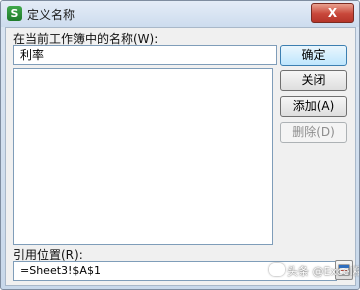 The image size is (360, 290). What do you see at coordinates (323, 271) in the screenshot?
I see `watermark-text: 头条 @Excel精选技巧` at bounding box center [323, 271].